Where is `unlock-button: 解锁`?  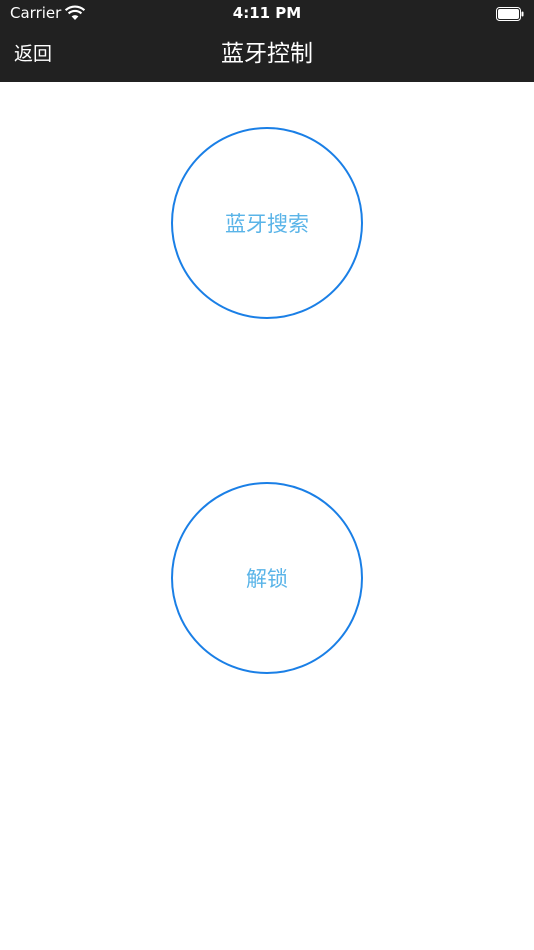
unlock-button: 解锁 is located at coordinates (267, 578).